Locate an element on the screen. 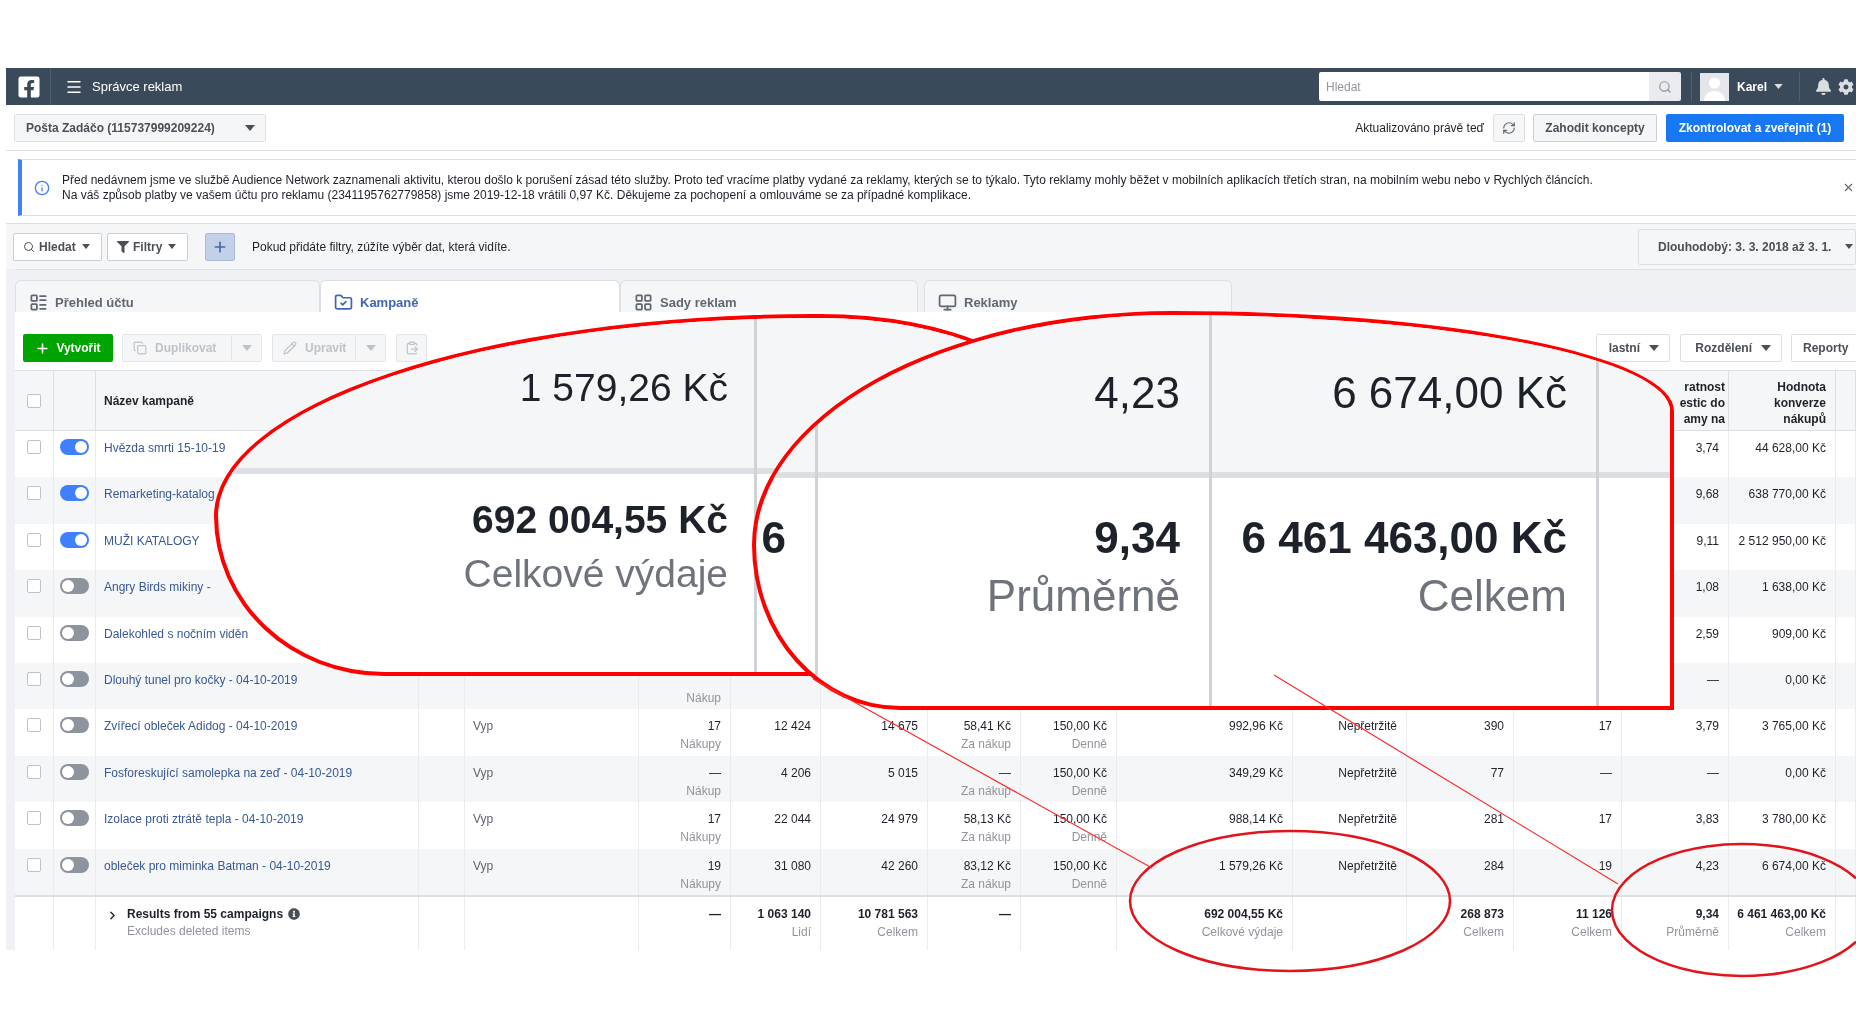  cell-value: 44 628,00 Kč is located at coordinates (1790, 448).